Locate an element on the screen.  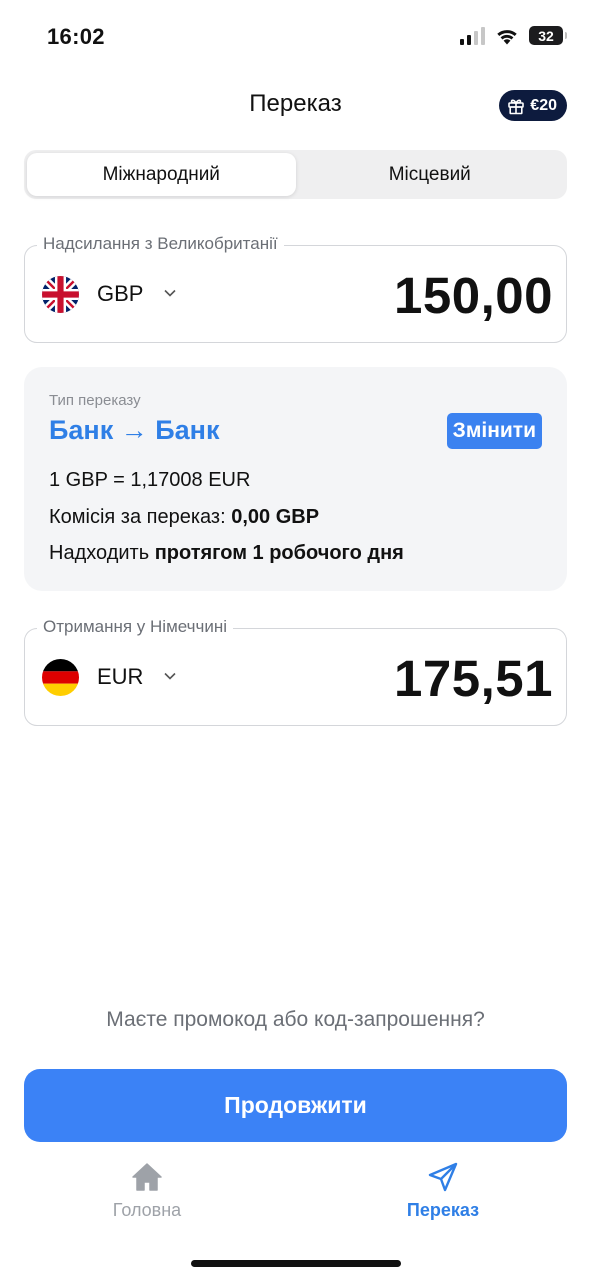
transfer-type-label: Тип переказу is located at coordinates (95, 400).